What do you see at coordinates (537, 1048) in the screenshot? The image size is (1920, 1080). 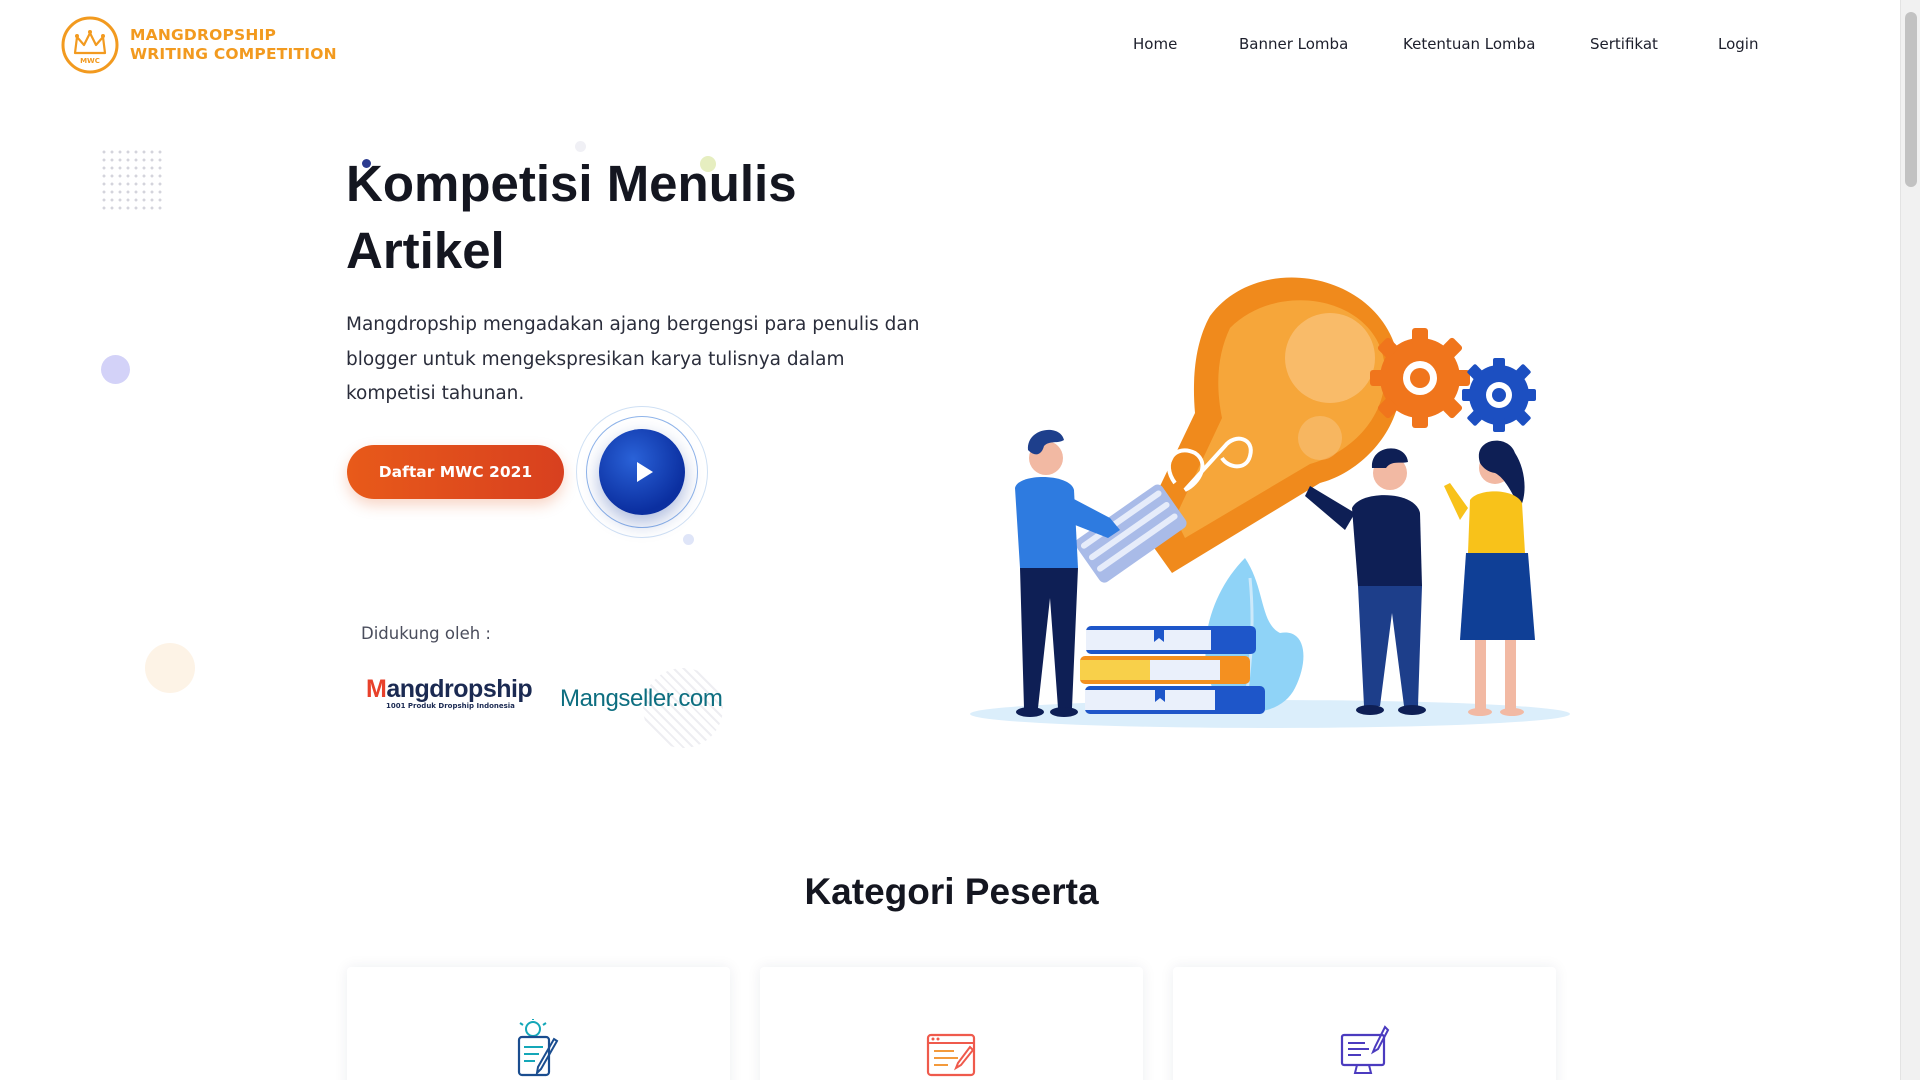 I see `writing-idea-icon` at bounding box center [537, 1048].